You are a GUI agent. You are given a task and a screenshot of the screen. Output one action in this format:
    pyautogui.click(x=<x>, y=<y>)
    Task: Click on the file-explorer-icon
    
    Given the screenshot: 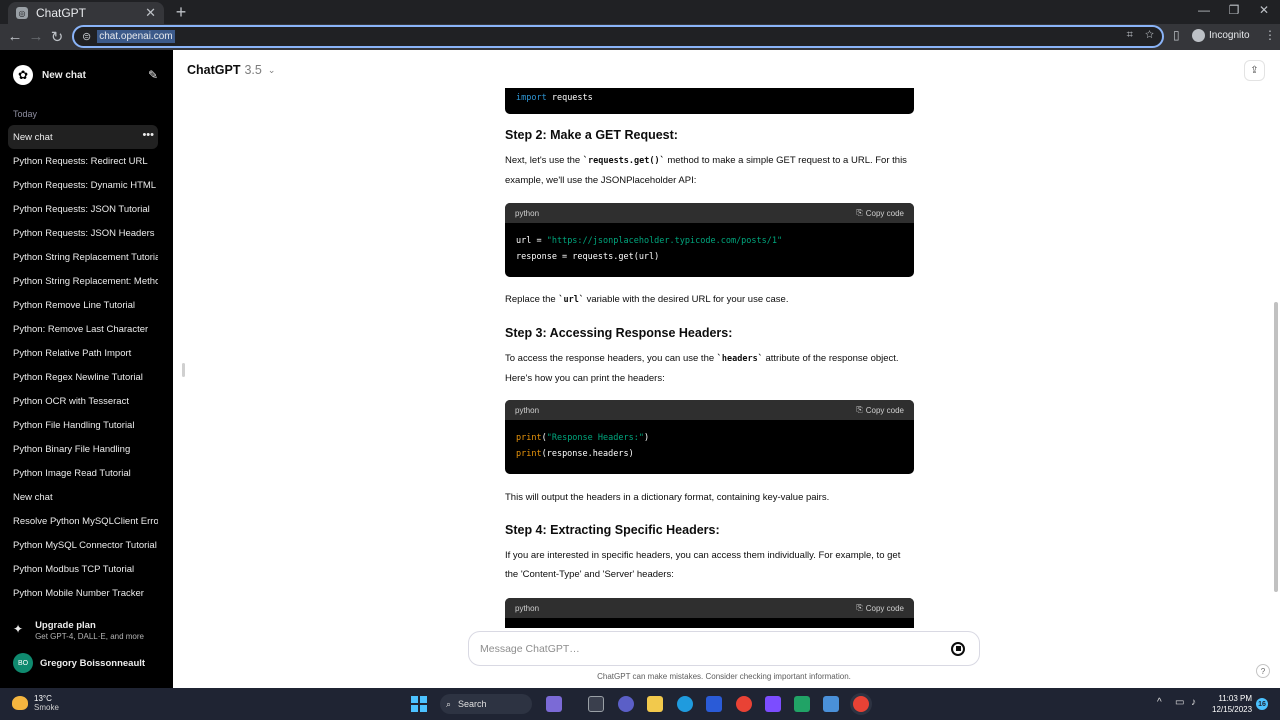 What is the action you would take?
    pyautogui.click(x=655, y=704)
    